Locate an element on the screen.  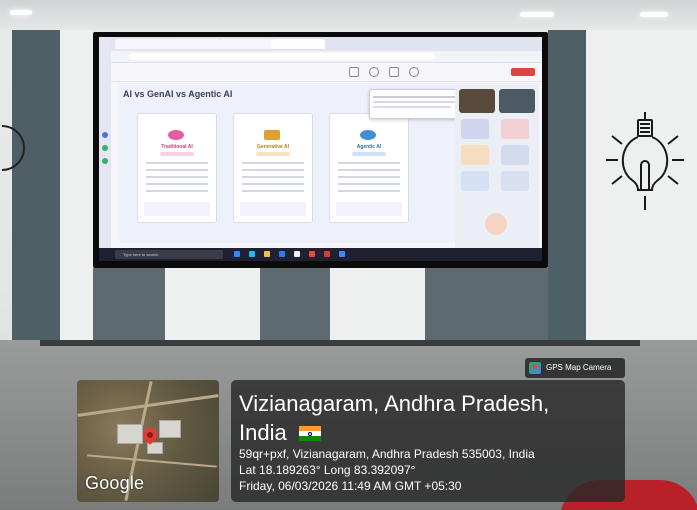
participant-avatar is located at coordinates (496, 224).